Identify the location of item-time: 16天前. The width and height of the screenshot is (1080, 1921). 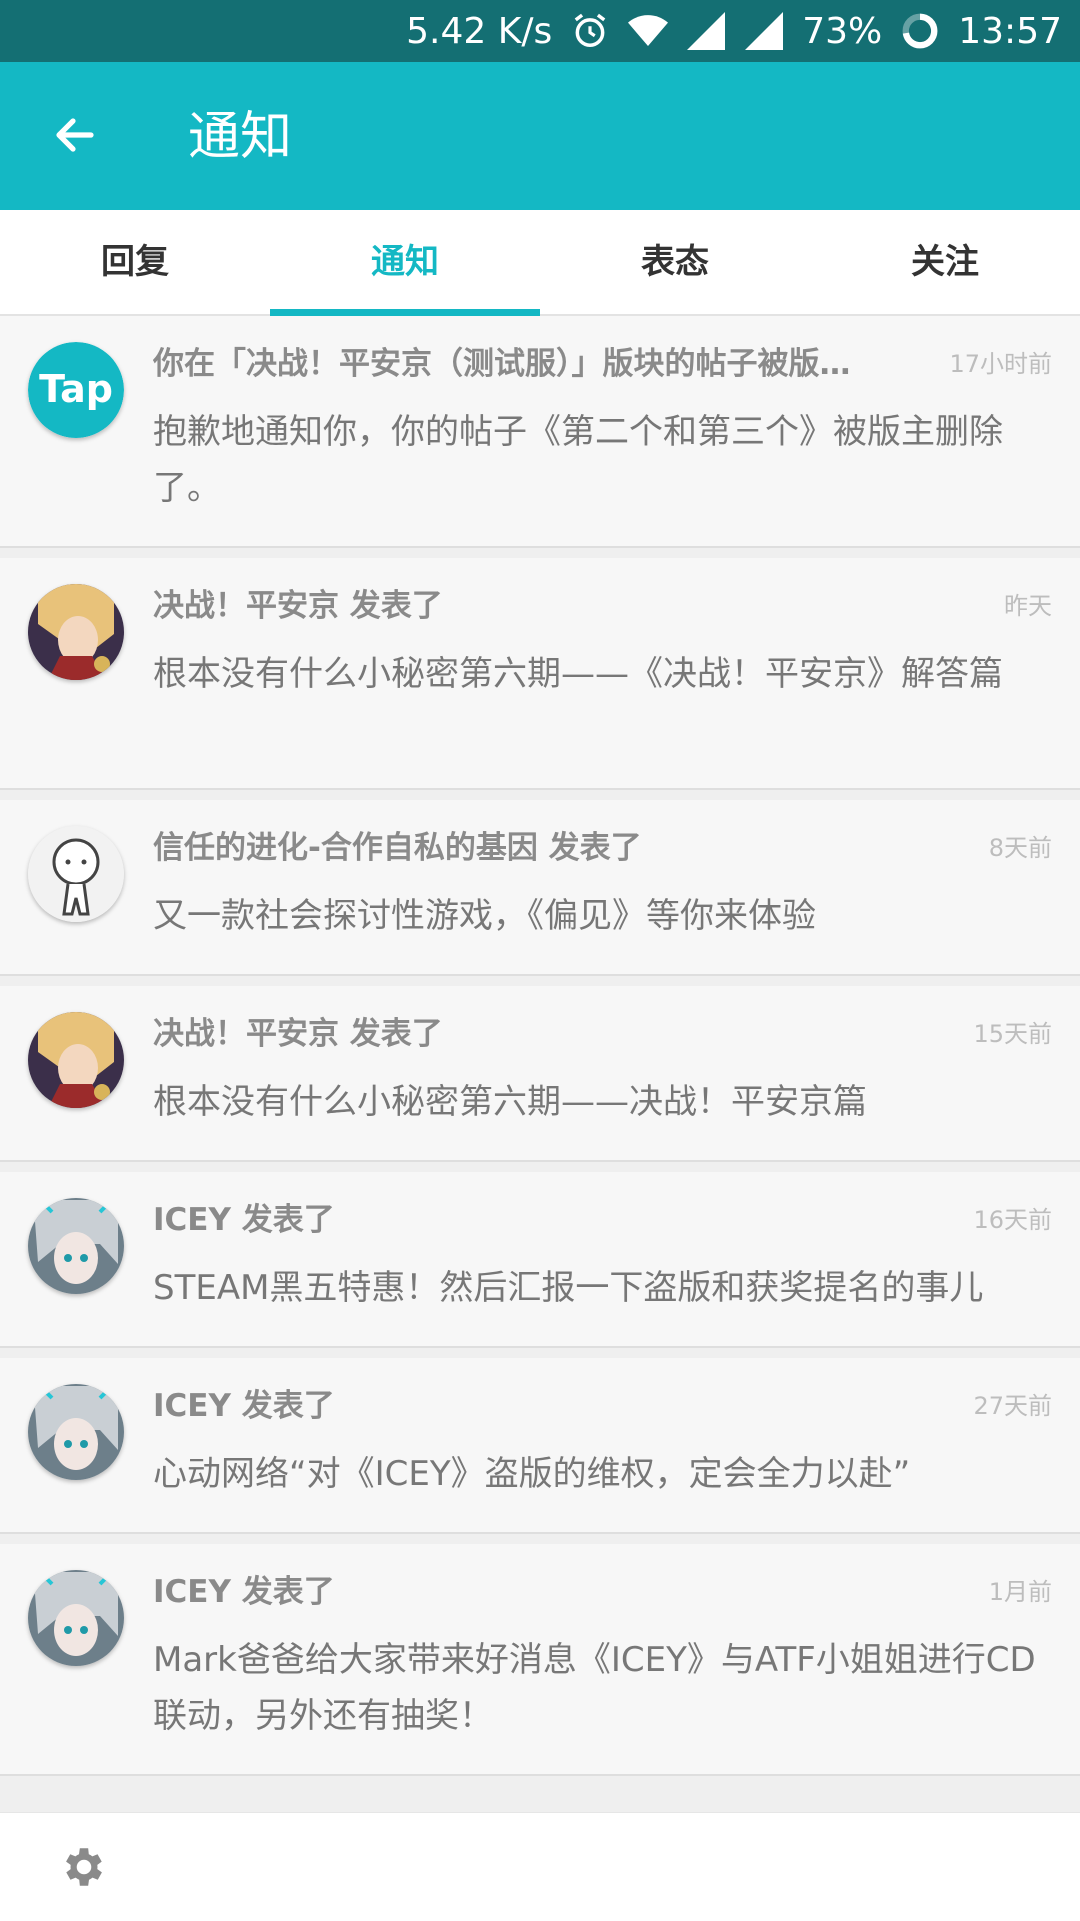
(1012, 1220).